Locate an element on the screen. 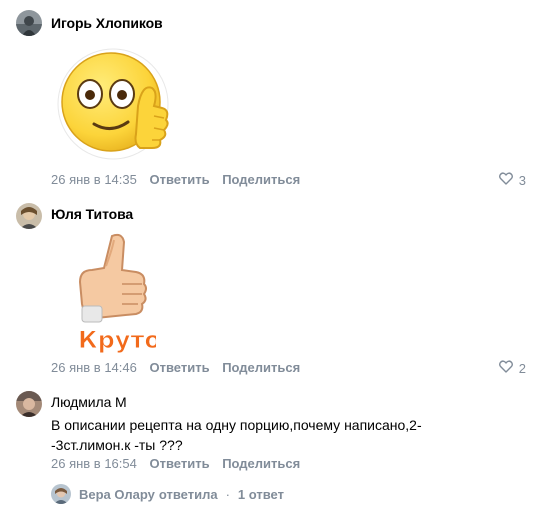 This screenshot has width=541, height=517. comment-date: 26 янв в 14:35 is located at coordinates (94, 179).